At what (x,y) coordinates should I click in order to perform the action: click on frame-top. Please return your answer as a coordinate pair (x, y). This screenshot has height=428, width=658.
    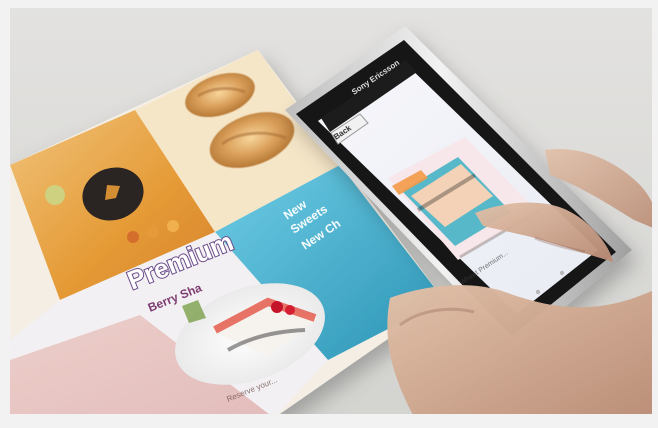
    Looking at the image, I should click on (329, 4).